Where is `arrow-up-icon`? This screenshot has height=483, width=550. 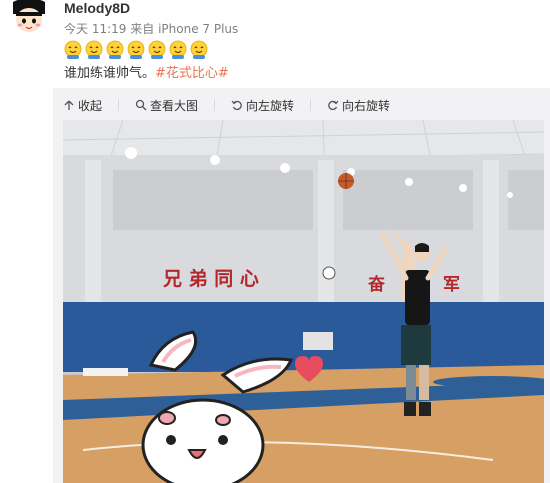
arrow-up-icon is located at coordinates (69, 105).